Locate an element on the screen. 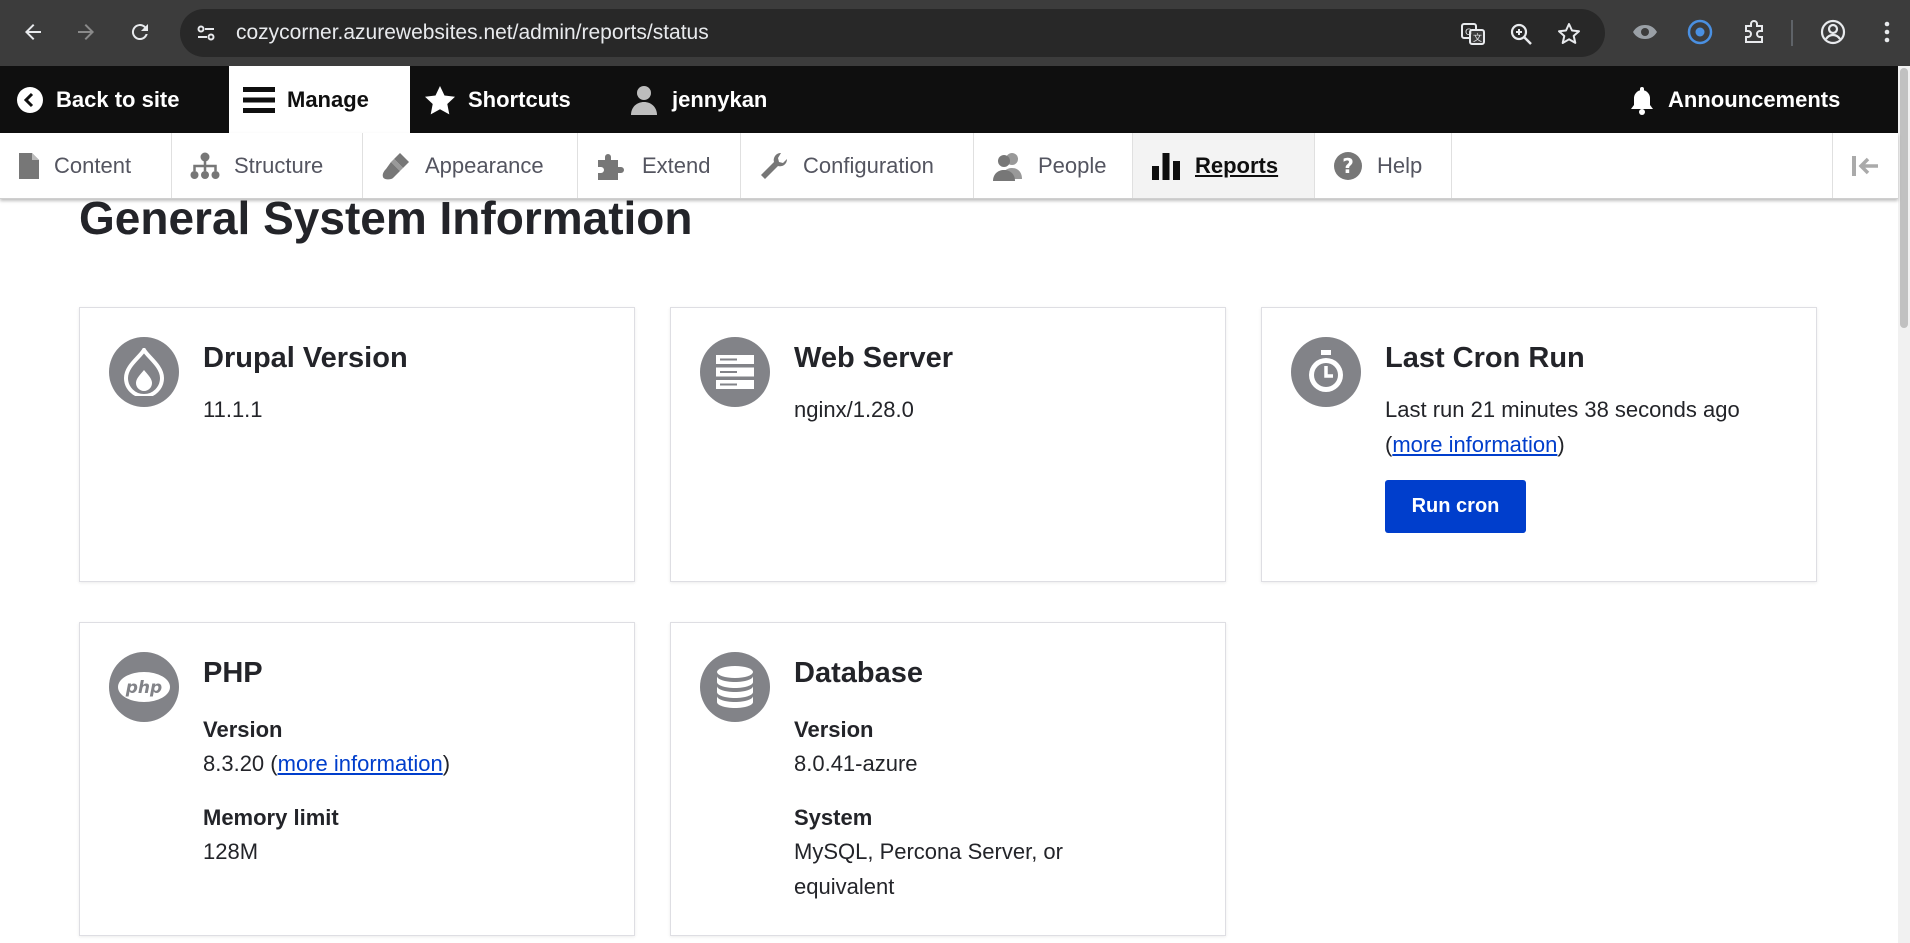  card-title: PHP is located at coordinates (233, 673).